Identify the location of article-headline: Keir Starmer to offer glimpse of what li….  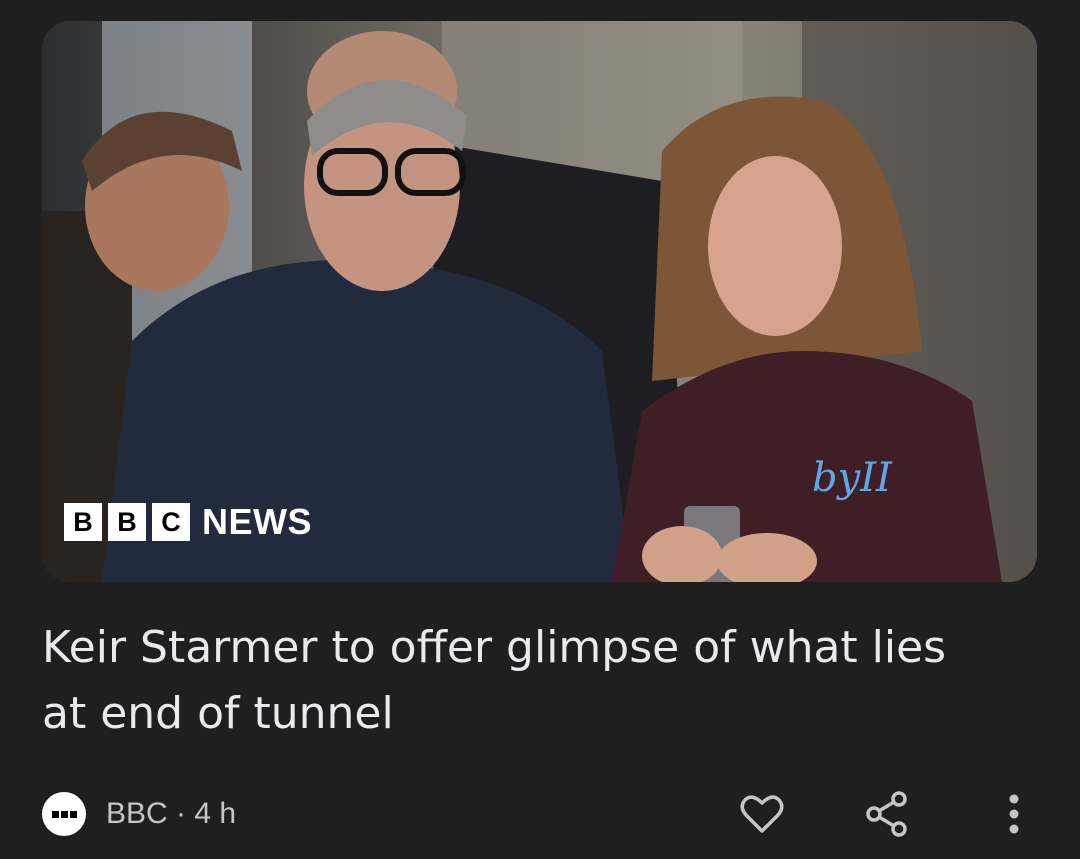
(522, 681).